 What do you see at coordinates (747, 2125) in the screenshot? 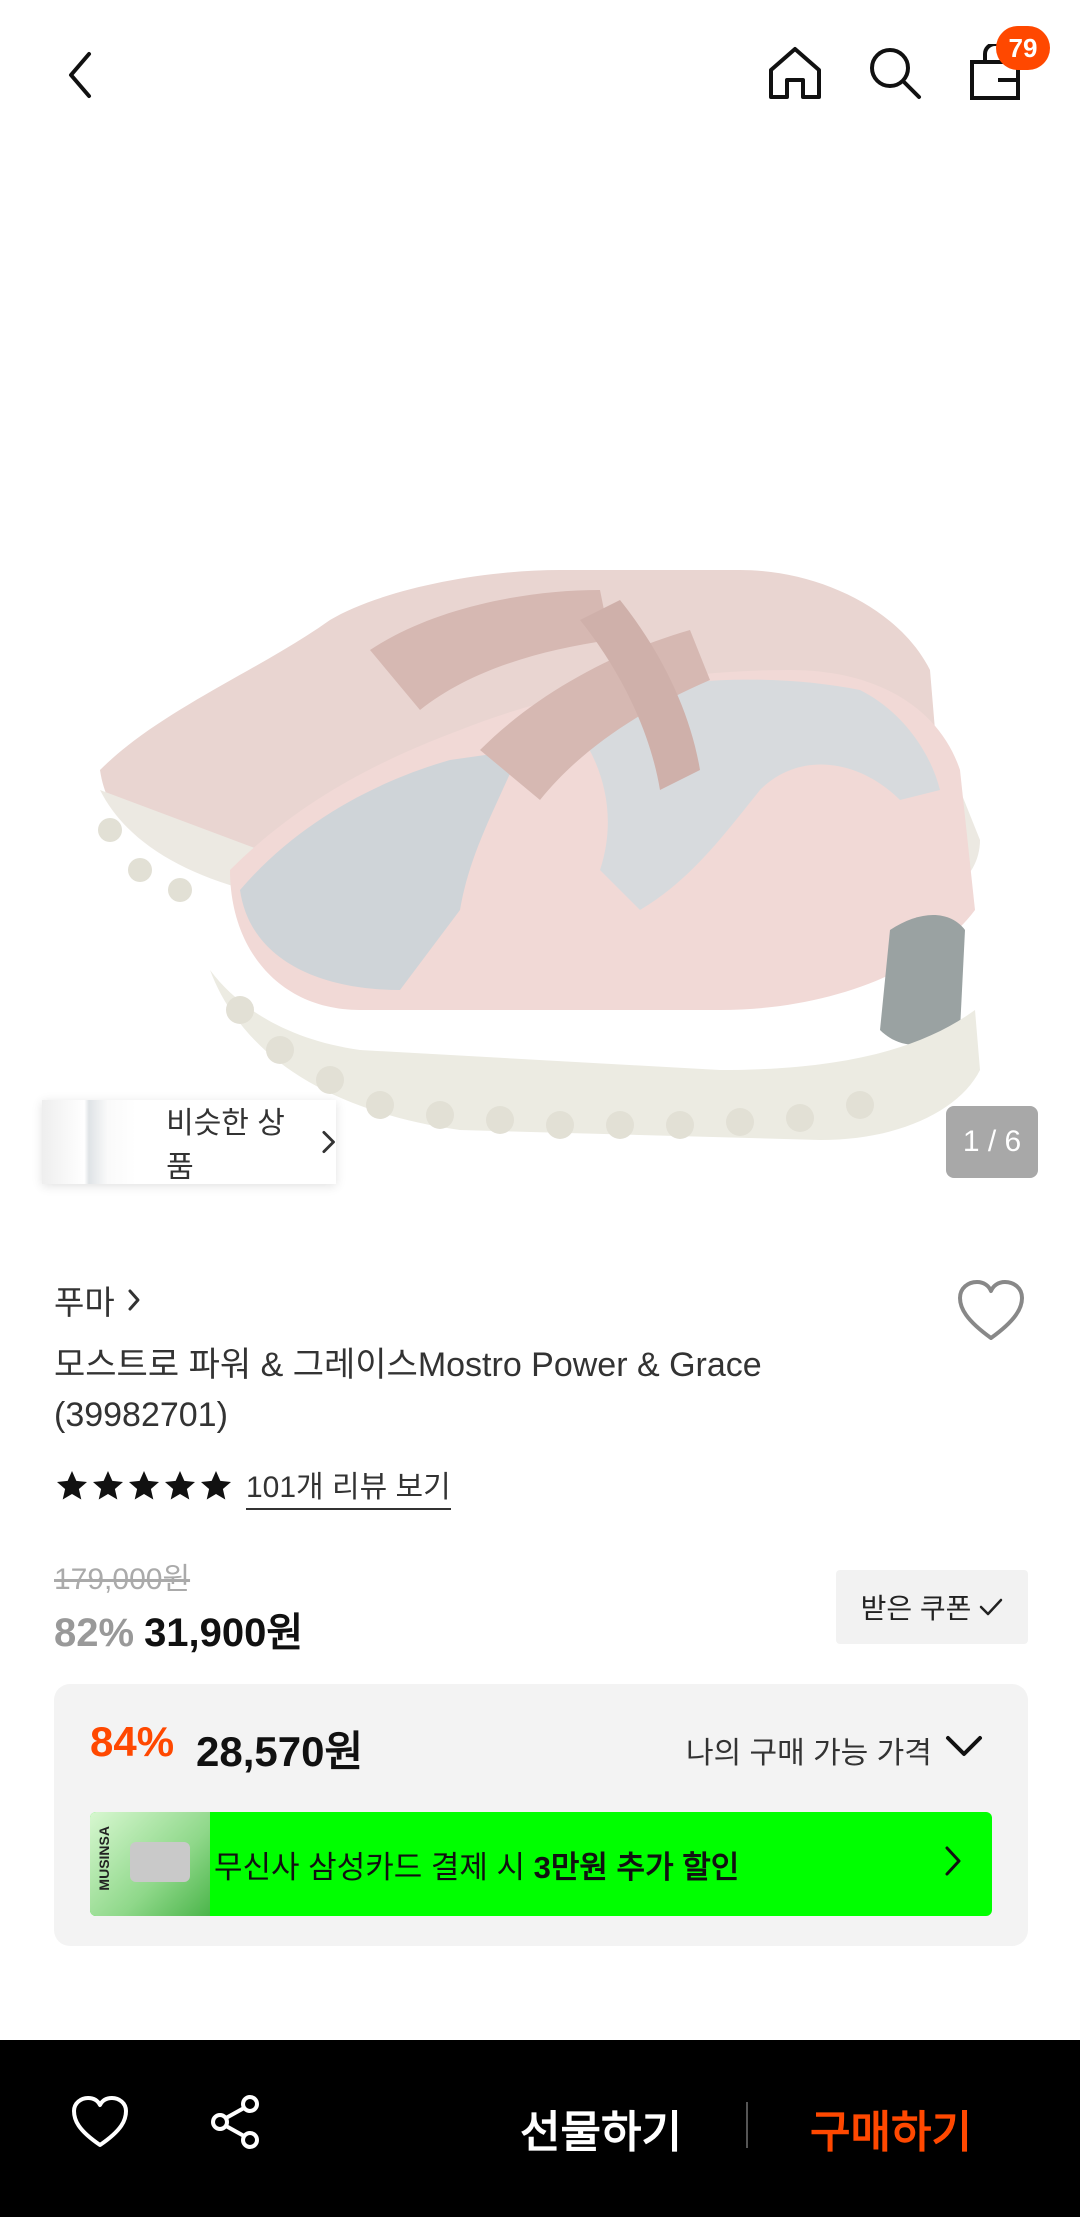
I see `bottom-divider` at bounding box center [747, 2125].